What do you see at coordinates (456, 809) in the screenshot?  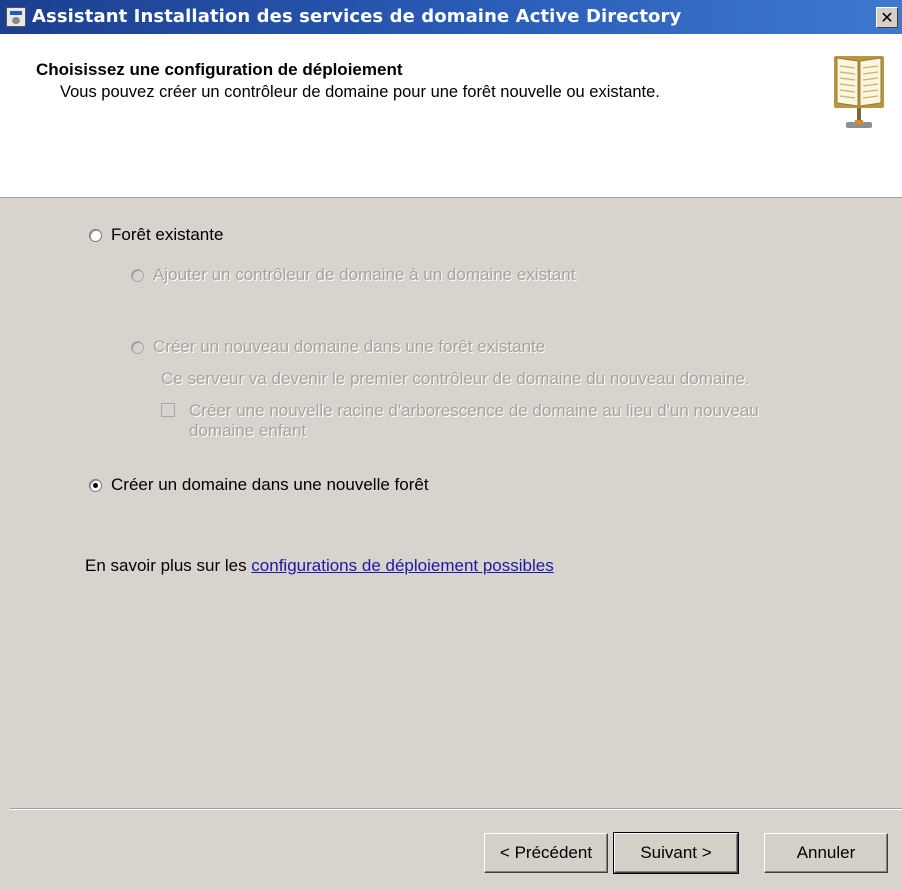 I see `footer-separator` at bounding box center [456, 809].